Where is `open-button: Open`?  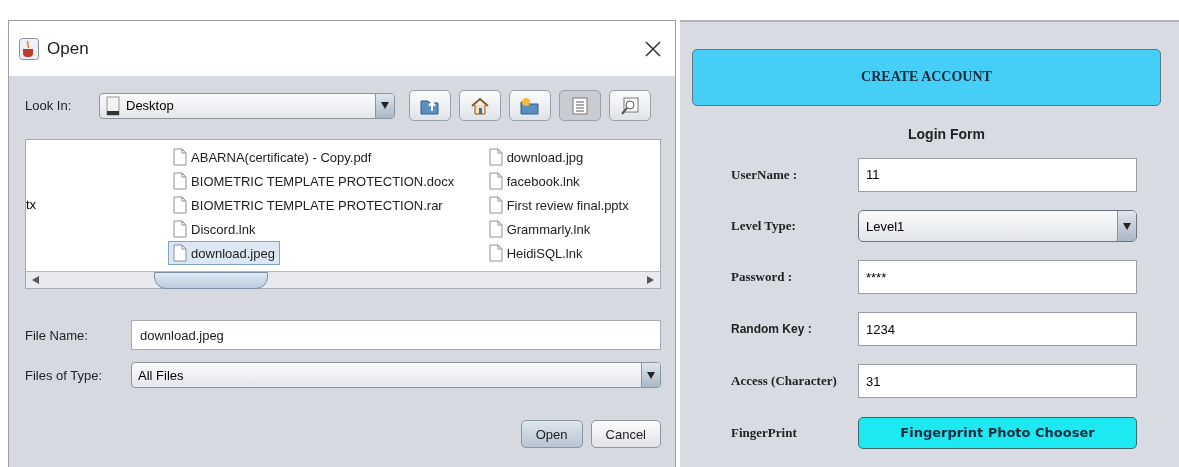
open-button: Open is located at coordinates (551, 434).